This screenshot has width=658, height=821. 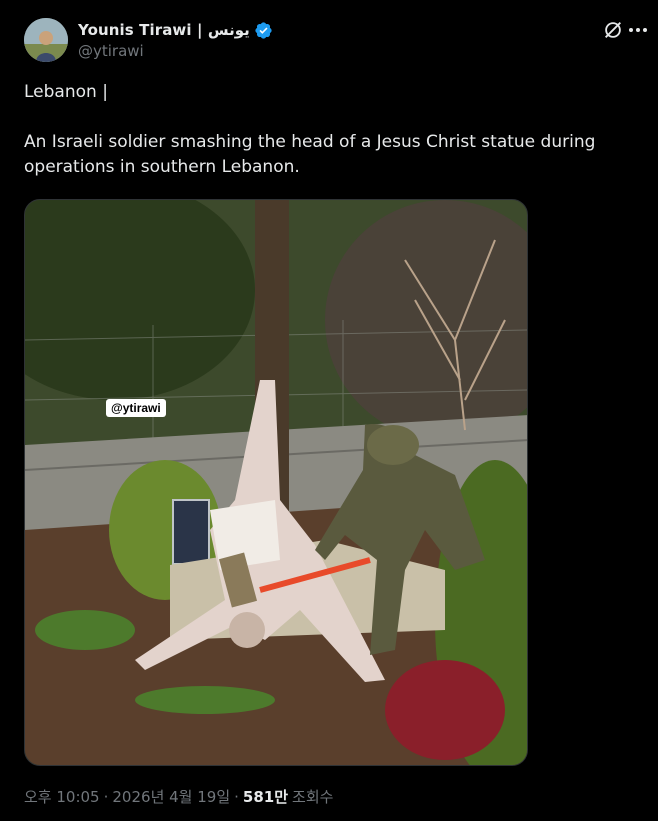 I want to click on tweet-line-3: operations in southern Lebanon., so click(x=162, y=167).